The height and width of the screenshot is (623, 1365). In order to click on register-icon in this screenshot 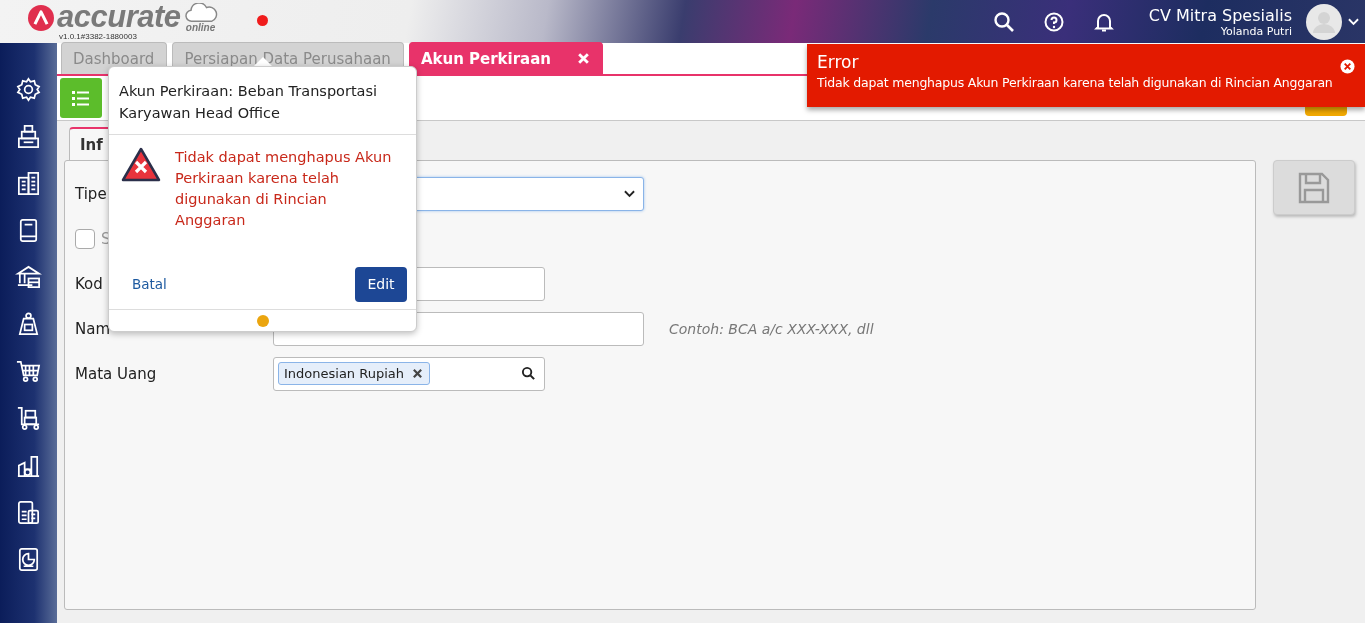, I will do `click(28, 136)`.